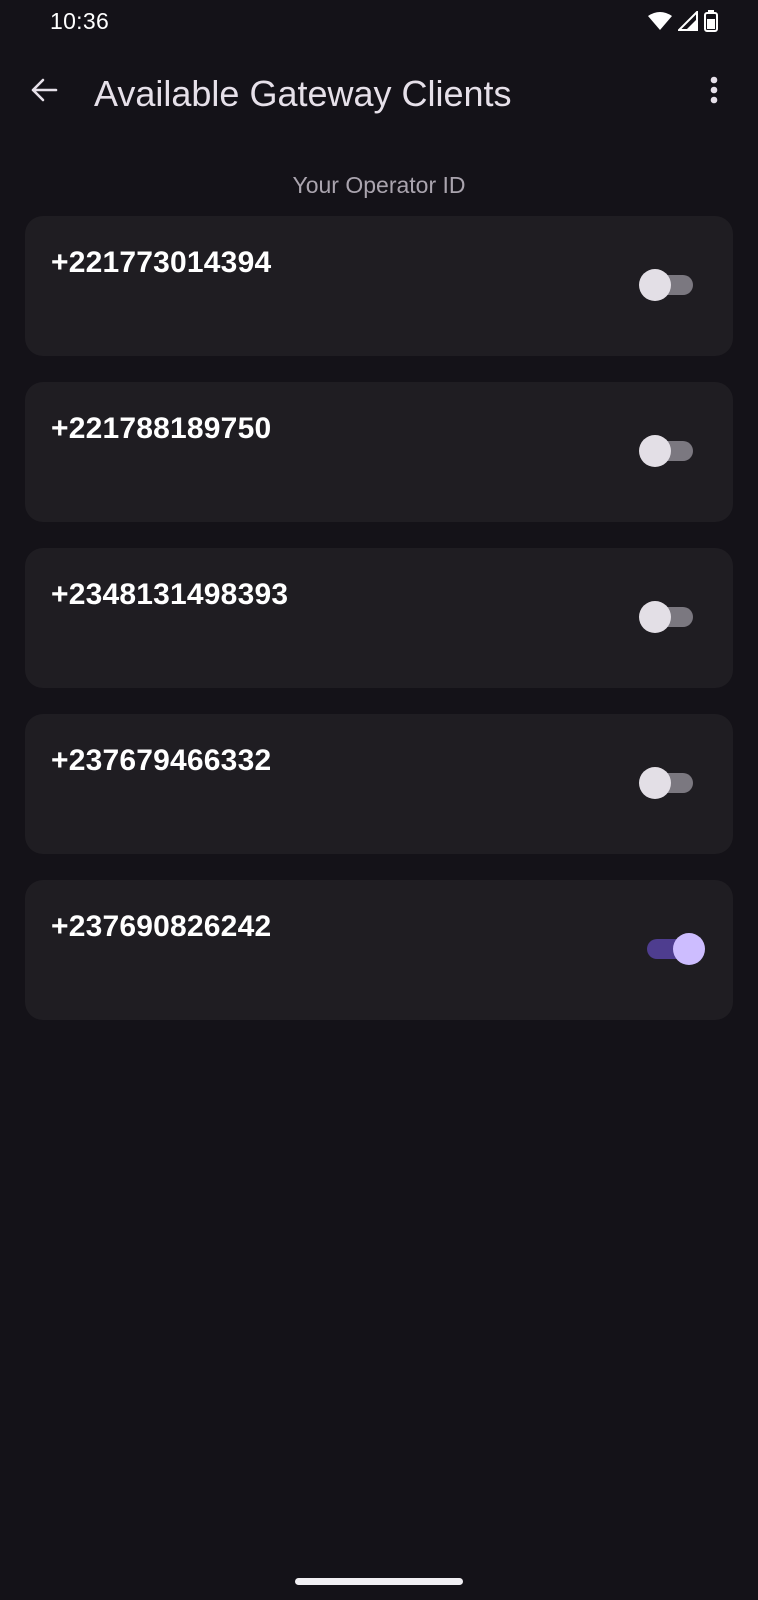  Describe the element at coordinates (379, 950) in the screenshot. I see `client-card: +237690826242` at that location.